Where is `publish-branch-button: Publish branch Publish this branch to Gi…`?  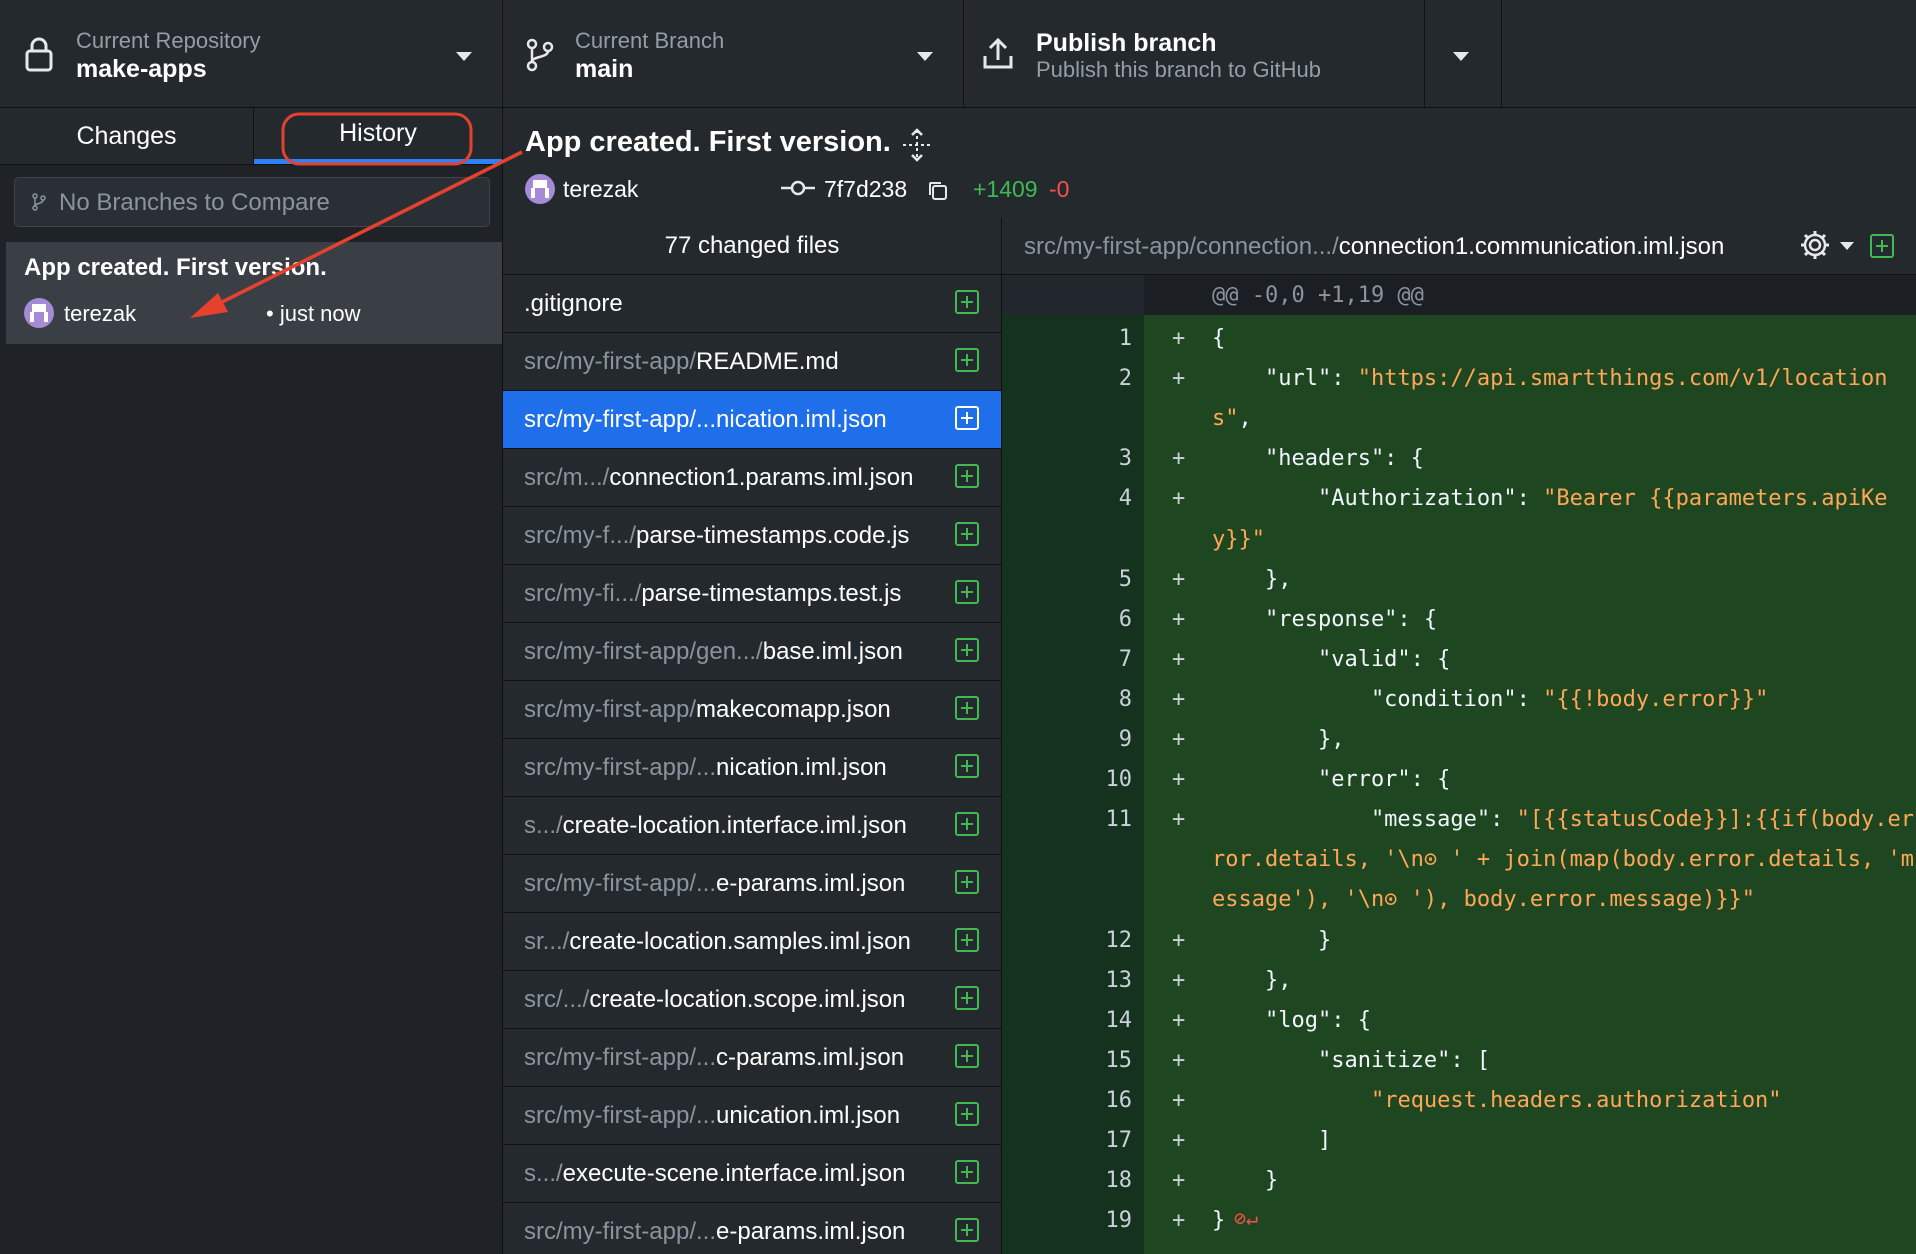
publish-branch-button: Publish branch Publish this branch to Gi… is located at coordinates (1194, 53).